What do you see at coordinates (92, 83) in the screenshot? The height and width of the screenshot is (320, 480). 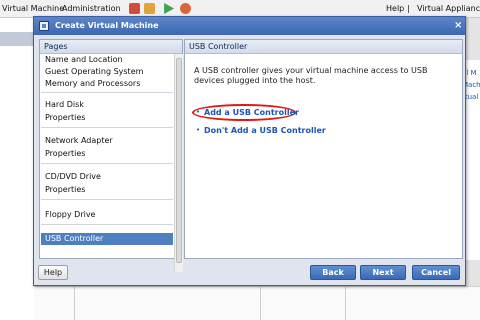 I see `page-memory-processors: Memory and Processors` at bounding box center [92, 83].